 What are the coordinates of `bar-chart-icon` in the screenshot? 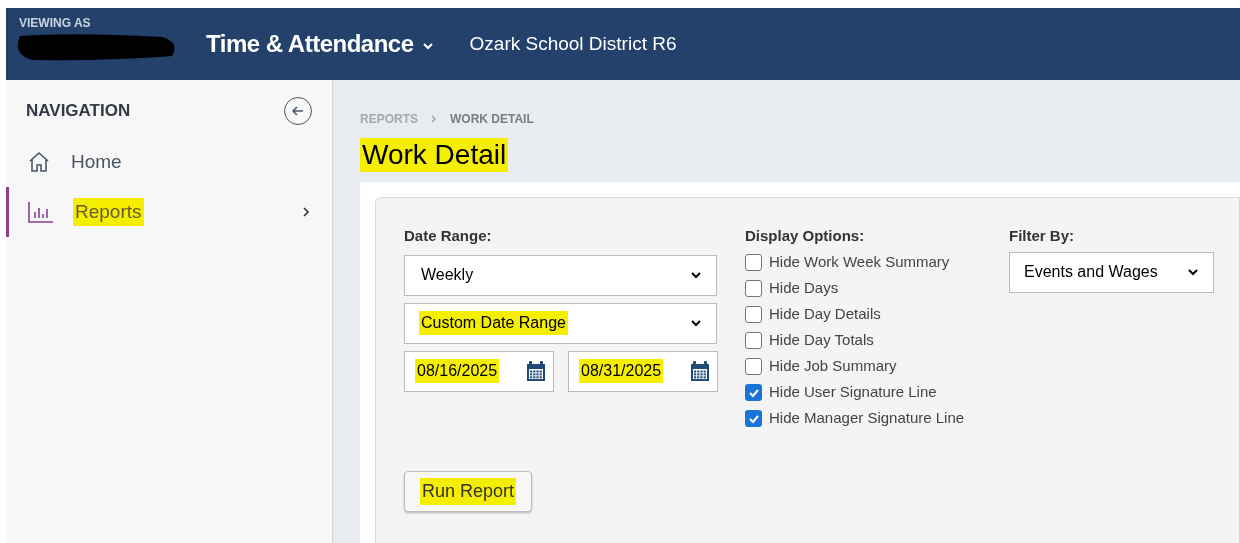 It's located at (41, 212).